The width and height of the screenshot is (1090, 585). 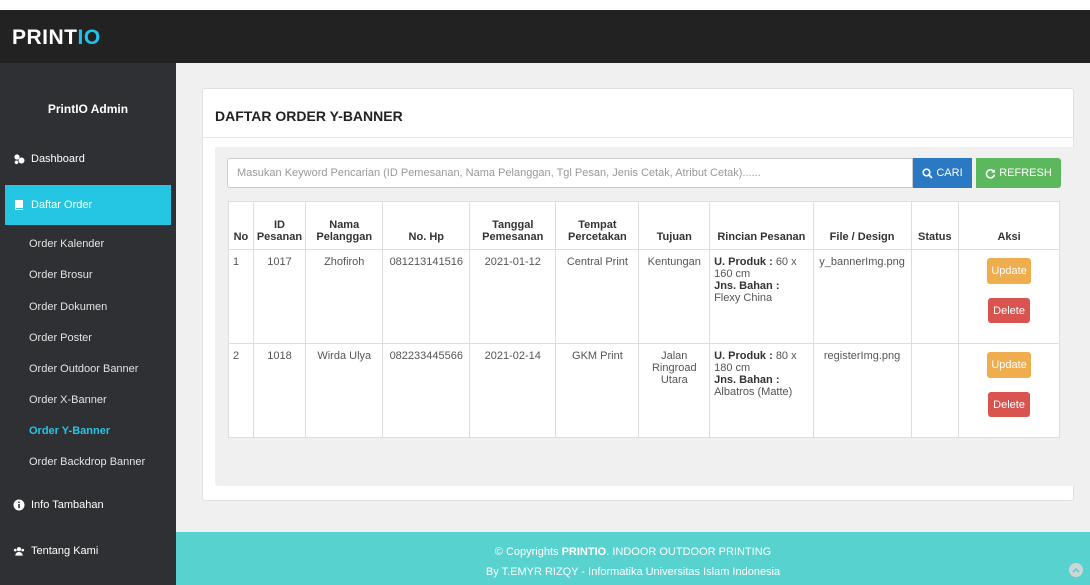 What do you see at coordinates (88, 275) in the screenshot?
I see `sidebar-item-order-brosur: Order Brosur` at bounding box center [88, 275].